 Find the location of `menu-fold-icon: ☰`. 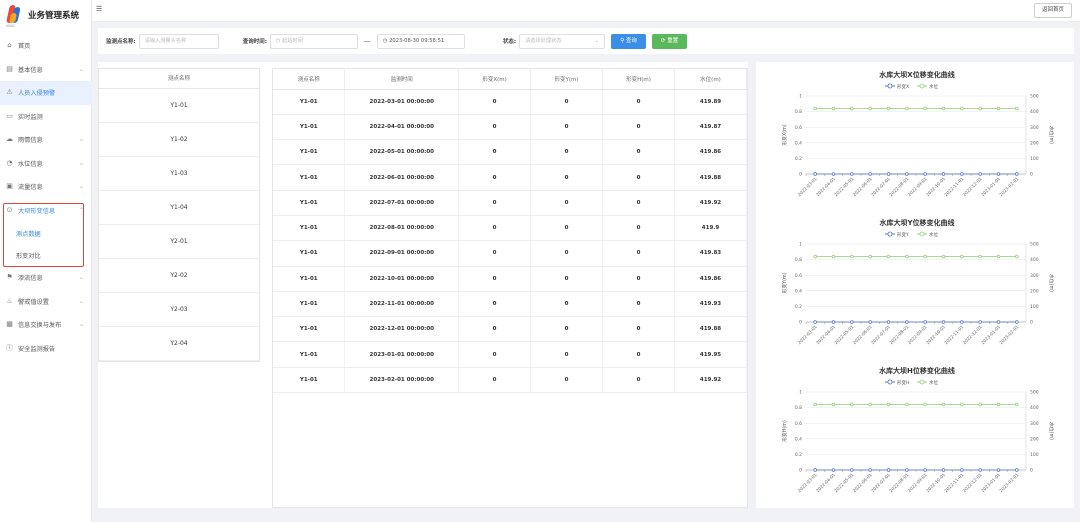

menu-fold-icon: ☰ is located at coordinates (99, 9).